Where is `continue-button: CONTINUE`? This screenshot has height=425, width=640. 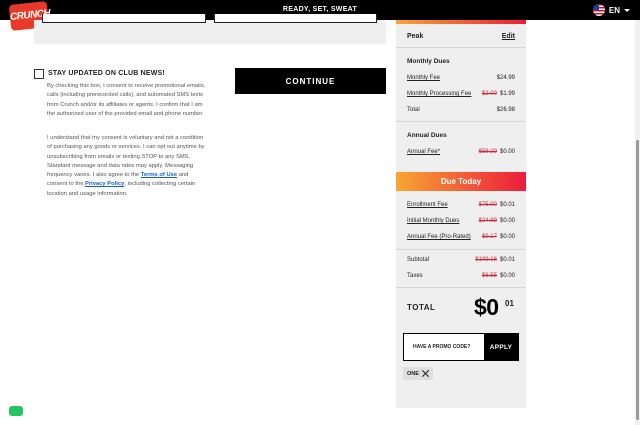
continue-button: CONTINUE is located at coordinates (310, 81).